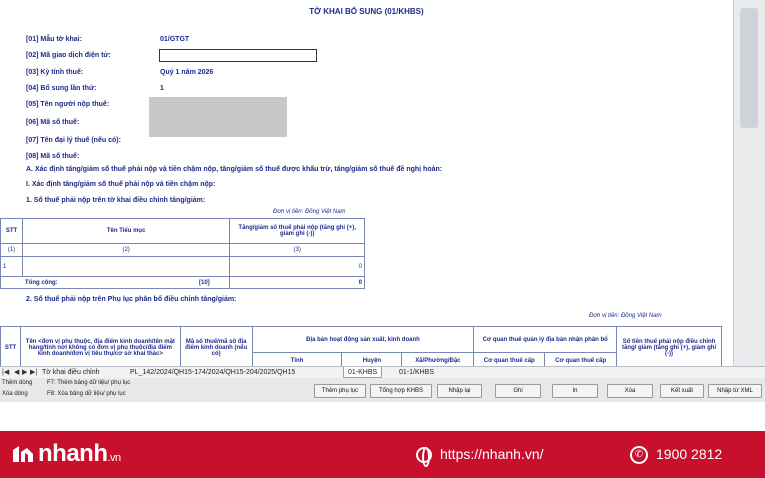 The width and height of the screenshot is (765, 478). I want to click on row-amount-input: 0, so click(297, 266).